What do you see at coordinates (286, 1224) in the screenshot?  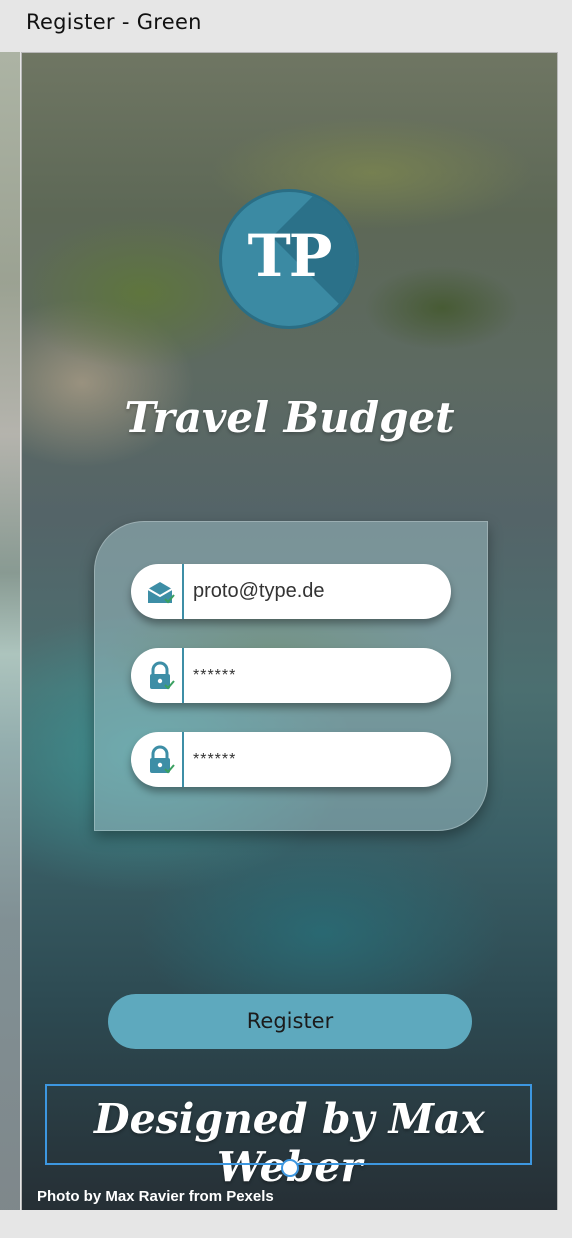 I see `canvas-bottom-area` at bounding box center [286, 1224].